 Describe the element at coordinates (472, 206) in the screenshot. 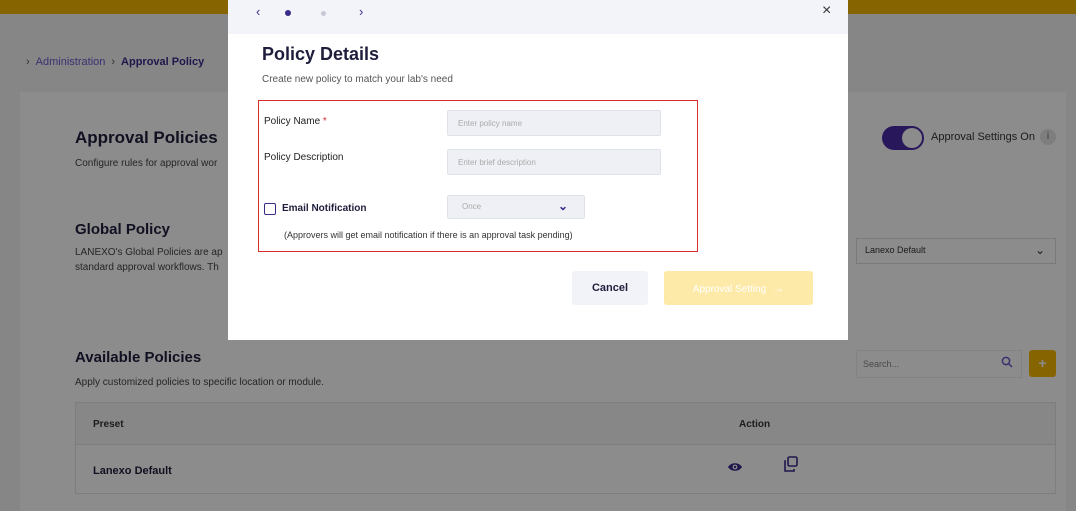

I see `frequency-value: Once` at that location.